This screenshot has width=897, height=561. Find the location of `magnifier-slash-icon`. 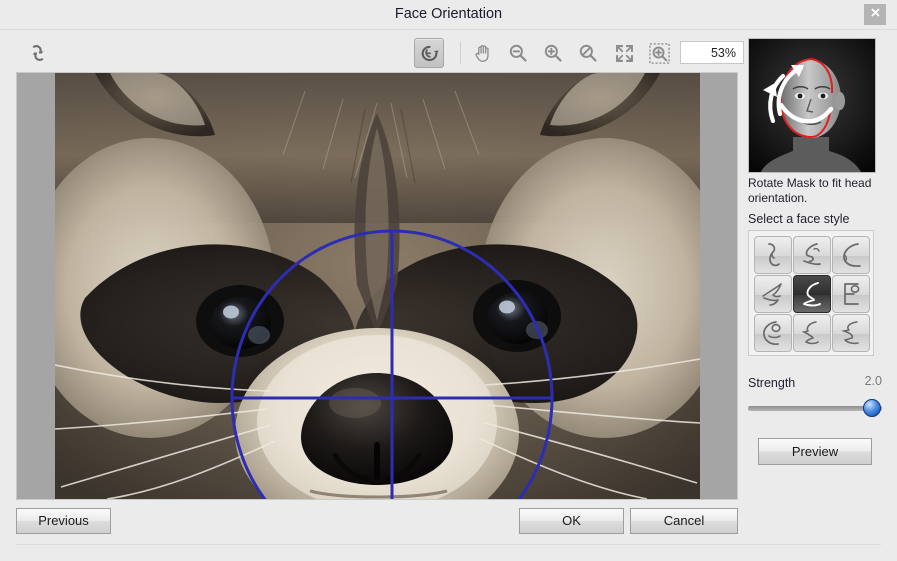

magnifier-slash-icon is located at coordinates (588, 53).